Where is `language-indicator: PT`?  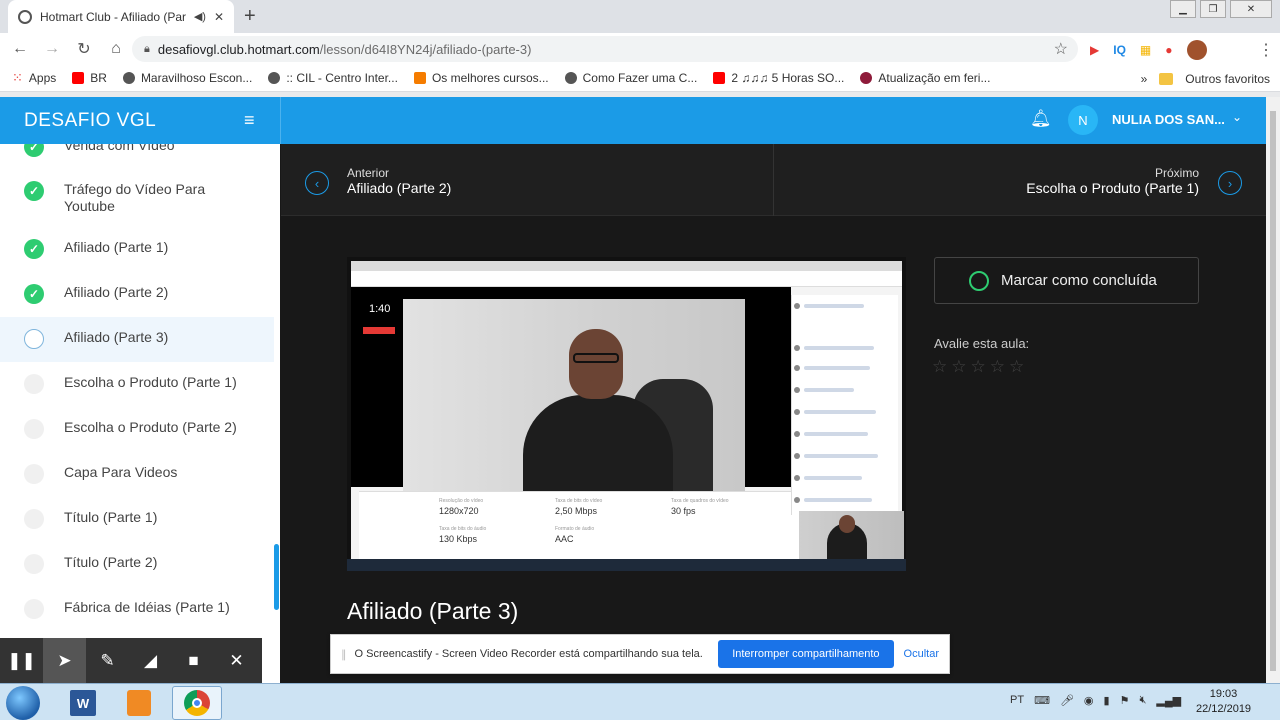 language-indicator: PT is located at coordinates (1017, 700).